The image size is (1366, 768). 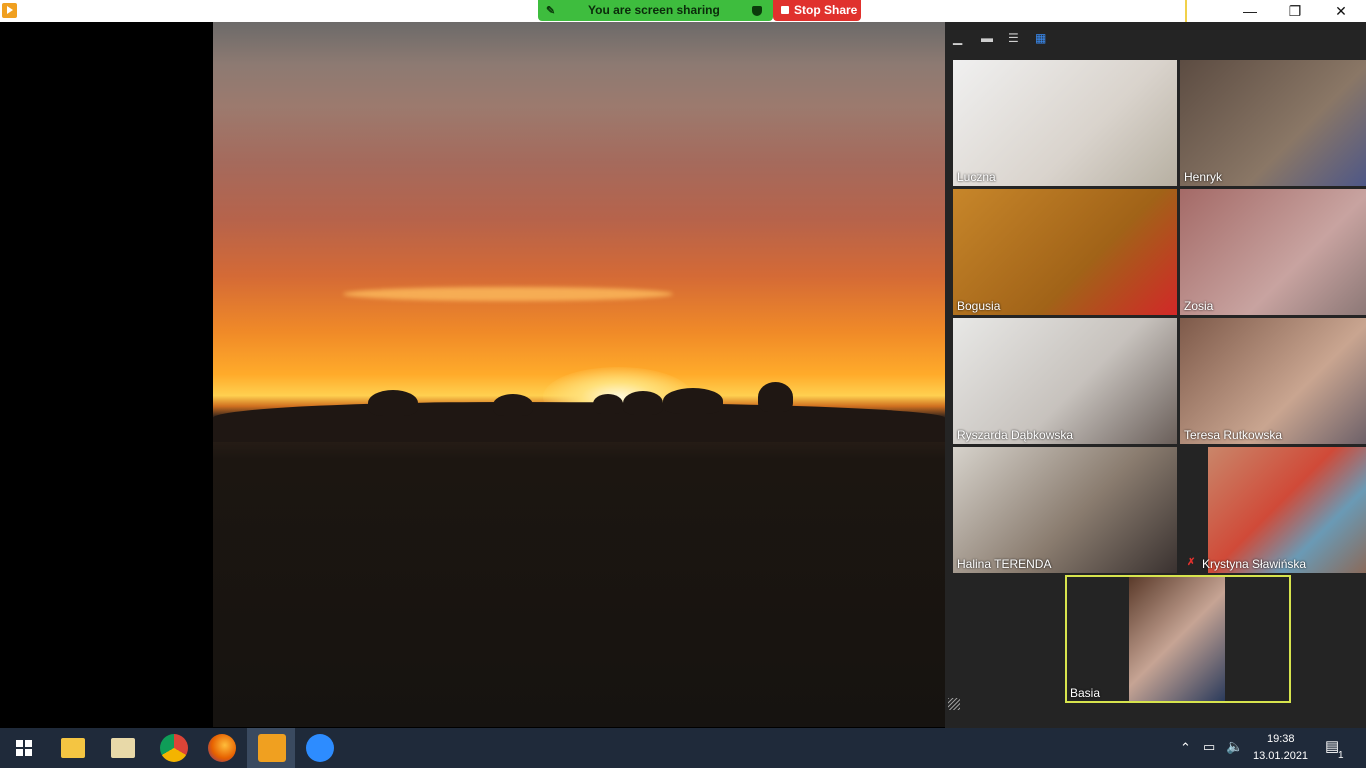 What do you see at coordinates (1280, 756) in the screenshot?
I see `clock-date: 13.01.2021` at bounding box center [1280, 756].